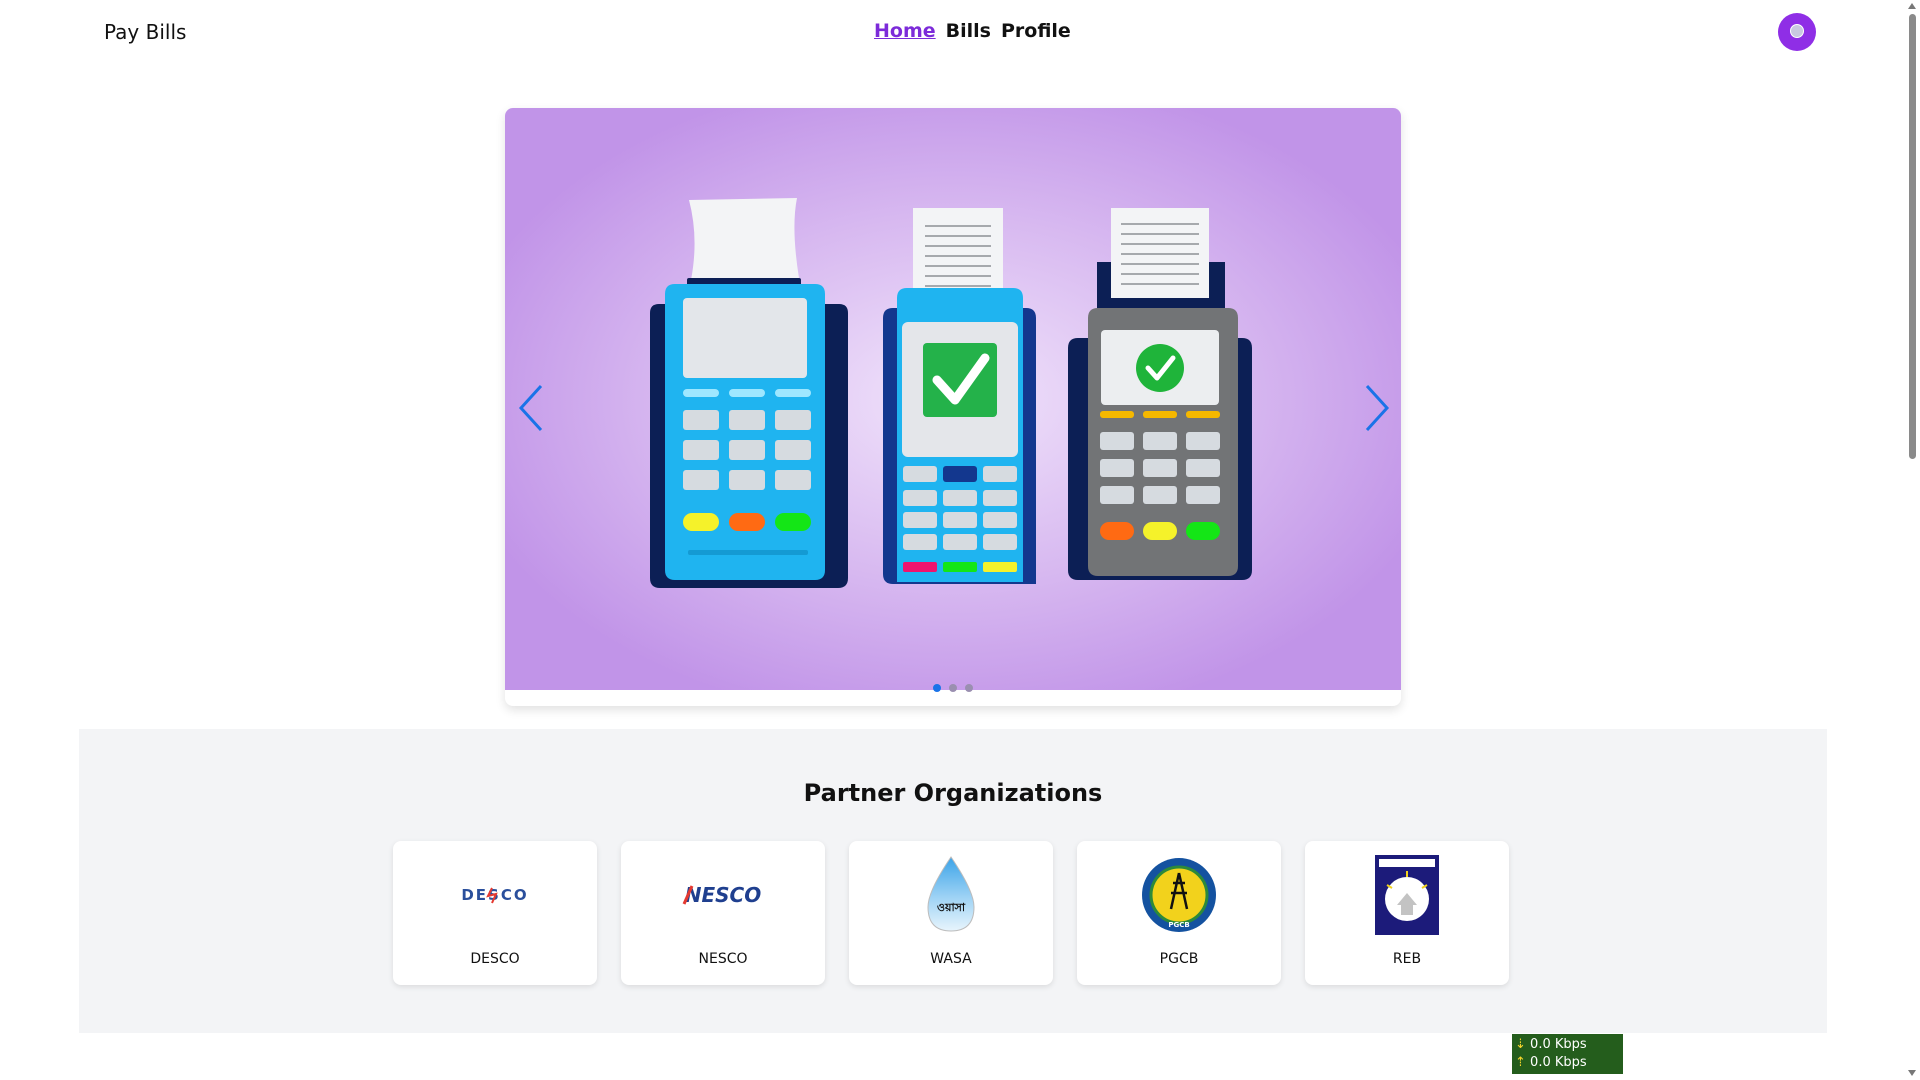 The width and height of the screenshot is (1920, 1080). What do you see at coordinates (495, 959) in the screenshot?
I see `partner-name: DESCO` at bounding box center [495, 959].